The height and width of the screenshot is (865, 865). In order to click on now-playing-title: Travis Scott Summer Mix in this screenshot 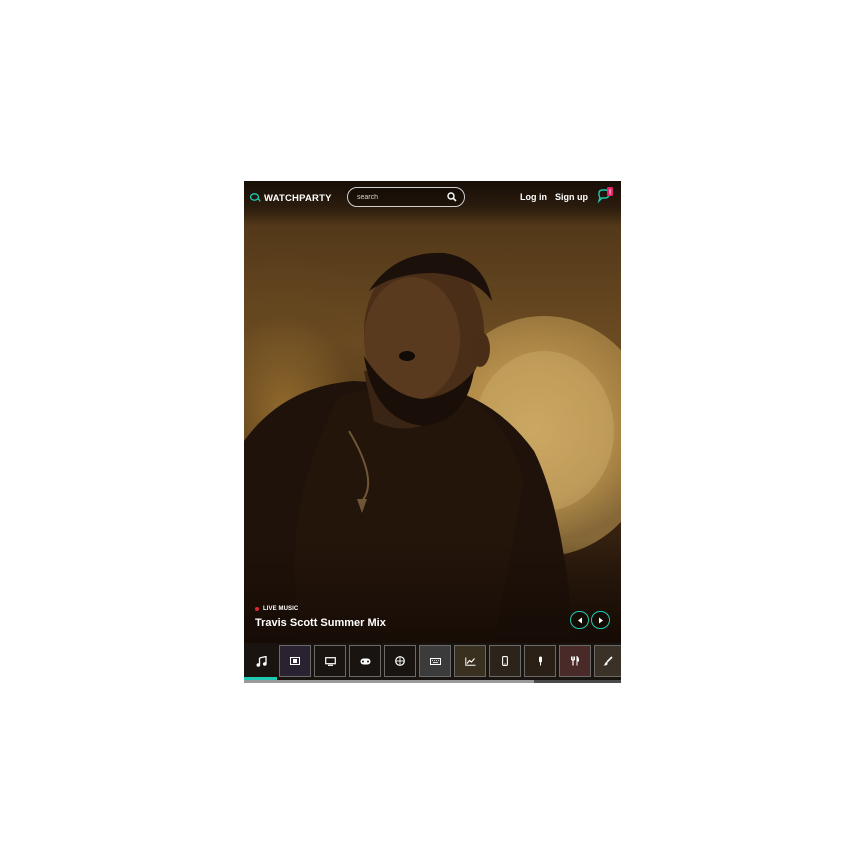, I will do `click(320, 623)`.